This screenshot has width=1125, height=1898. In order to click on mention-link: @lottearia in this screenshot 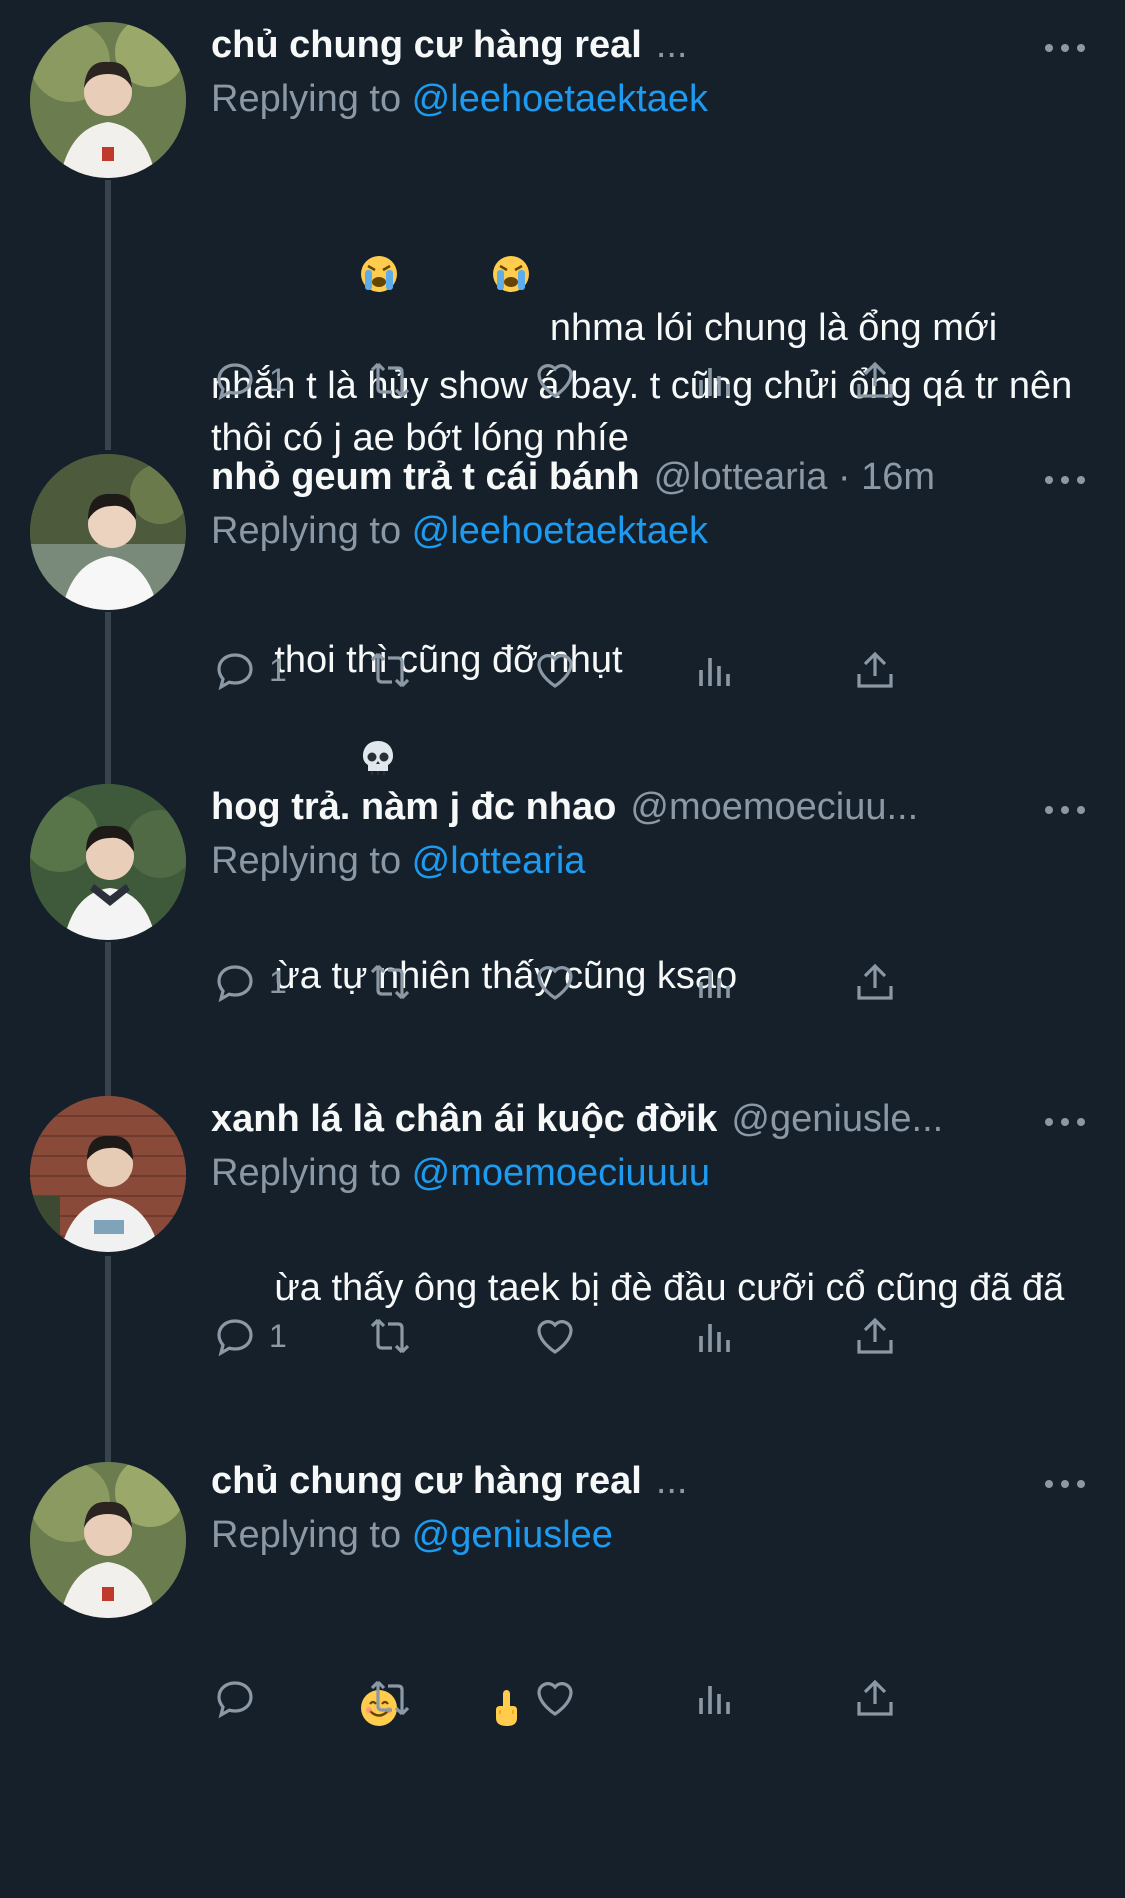, I will do `click(499, 861)`.